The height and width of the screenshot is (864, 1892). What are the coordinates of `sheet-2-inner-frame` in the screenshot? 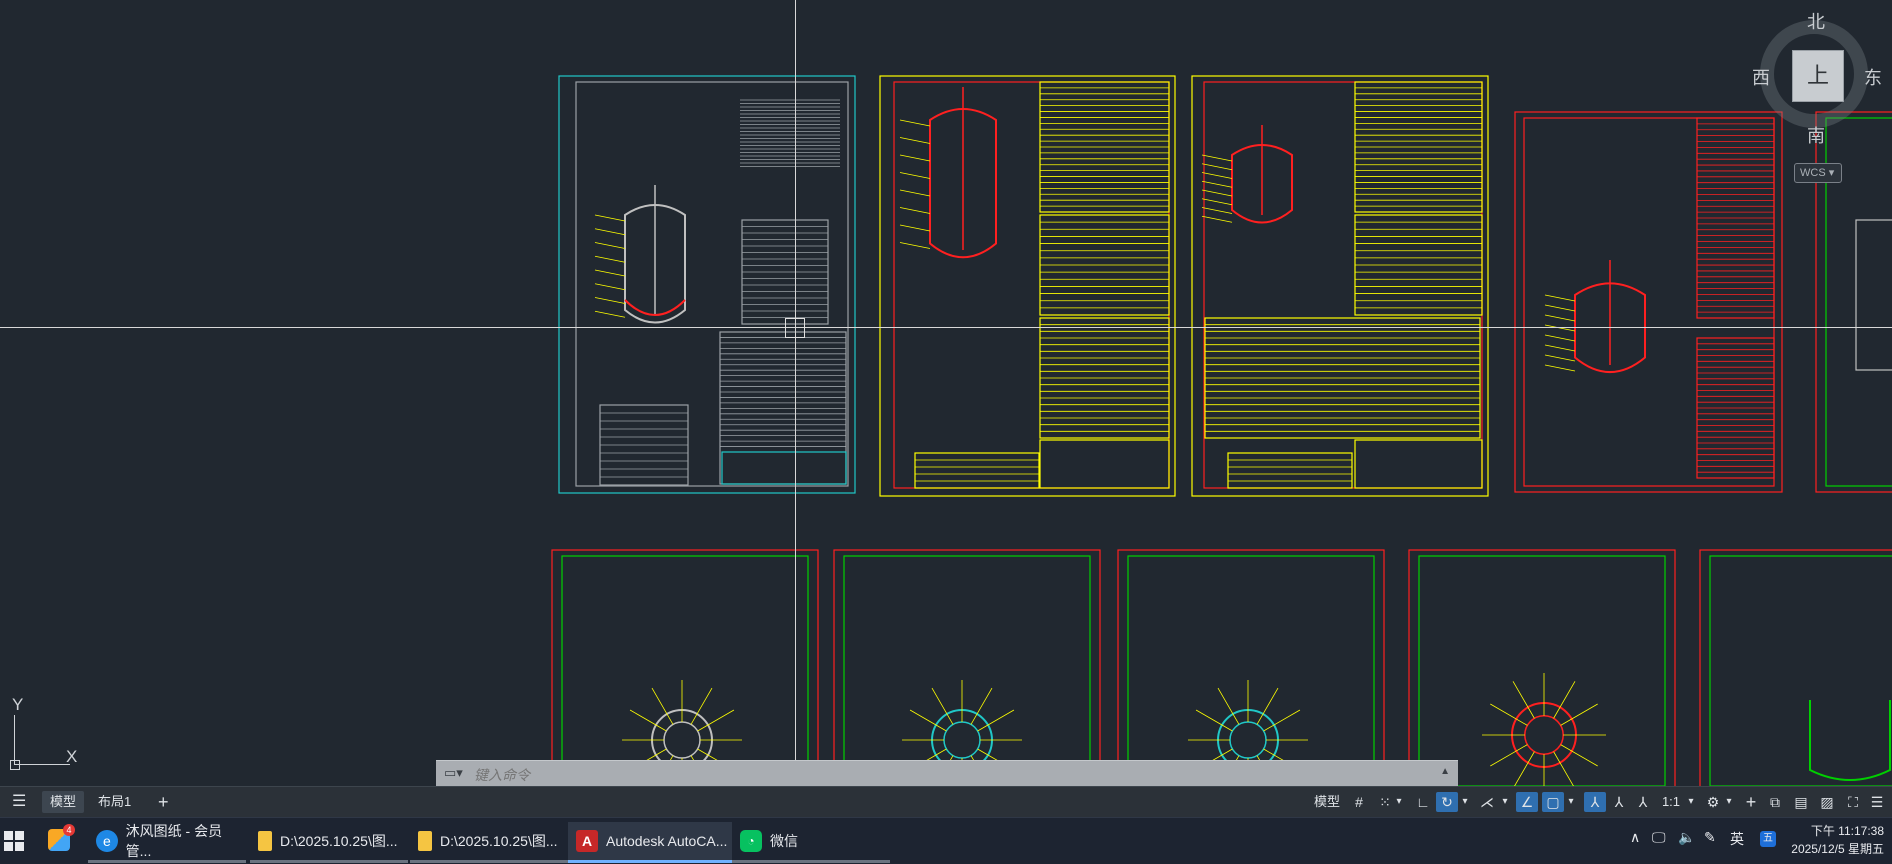 It's located at (1031, 285).